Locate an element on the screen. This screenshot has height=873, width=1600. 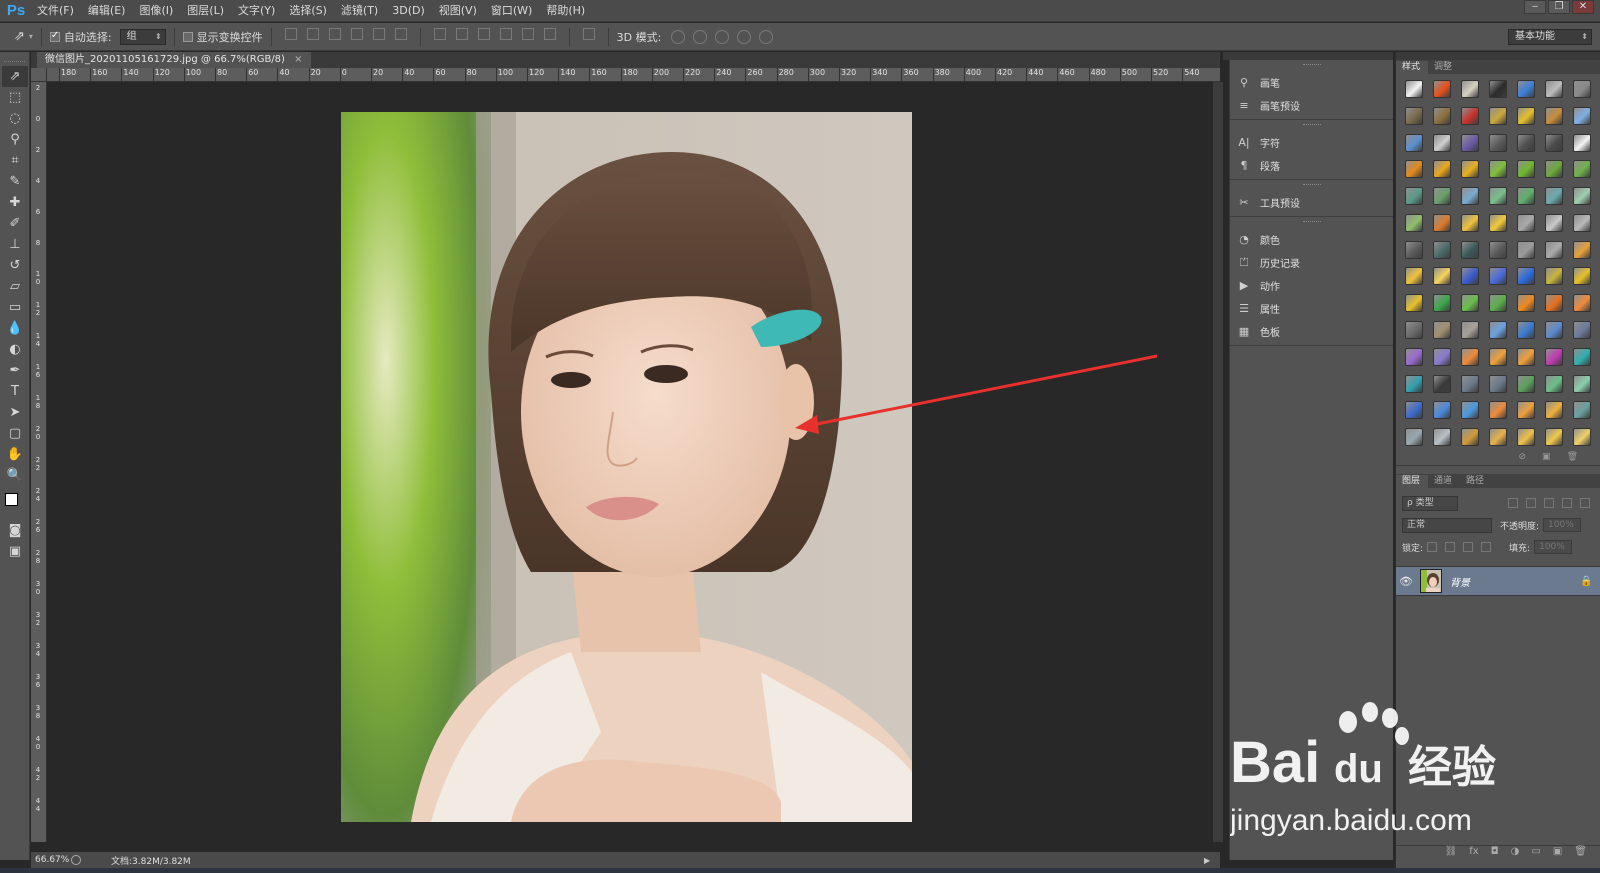
panel-button-paragraph: ¶ 段落 is located at coordinates (1311, 165).